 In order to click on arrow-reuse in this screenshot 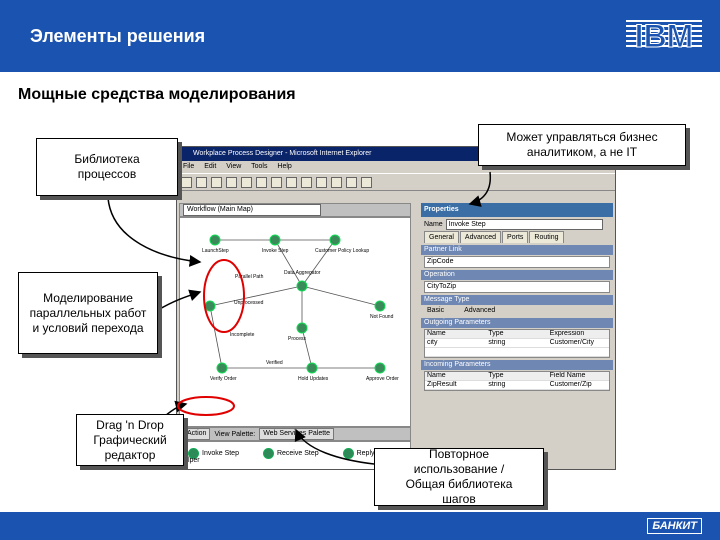, I will do `click(334, 446)`.